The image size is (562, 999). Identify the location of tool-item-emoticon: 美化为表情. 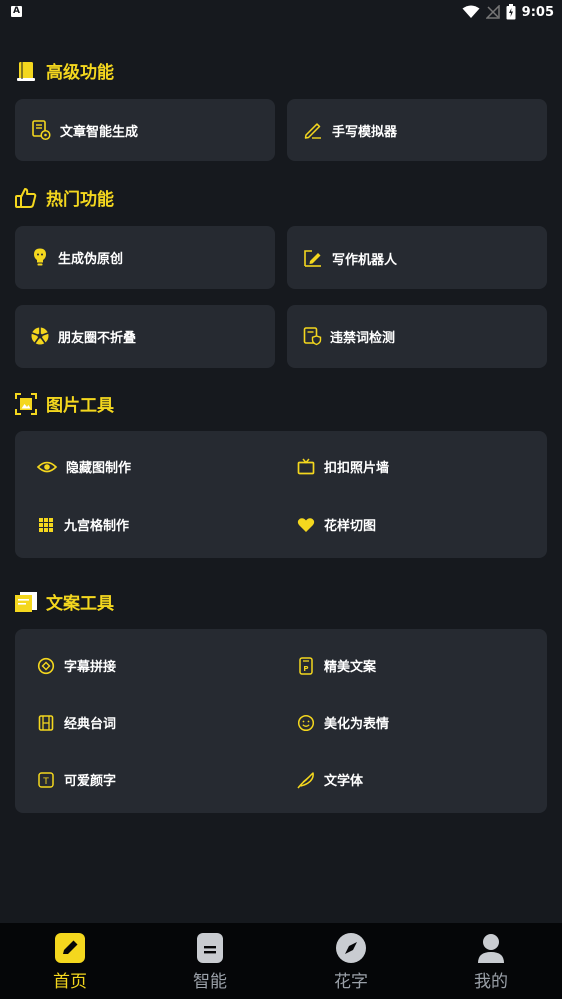
(342, 722).